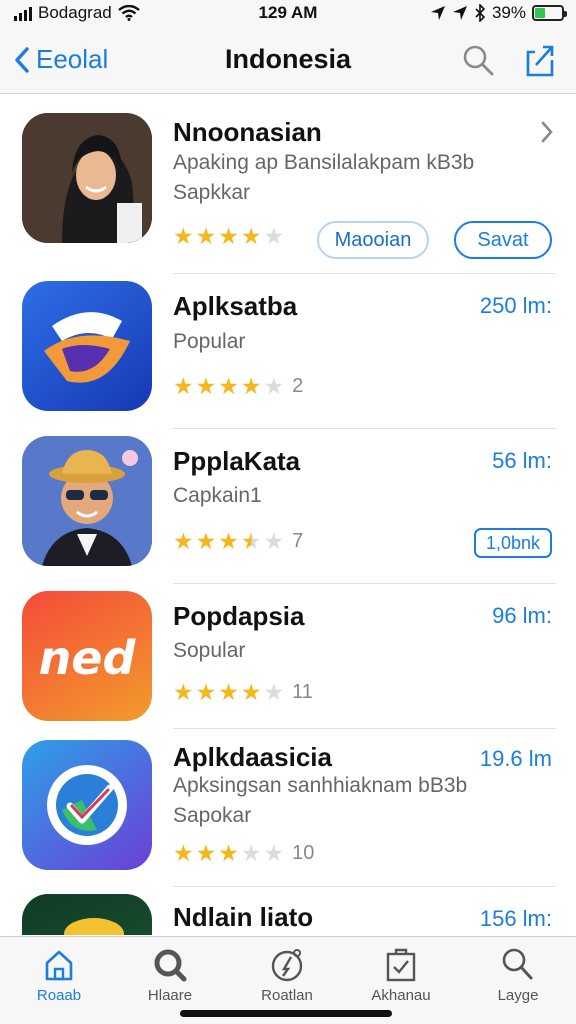  I want to click on blue-swoosh-logo, so click(87, 347).